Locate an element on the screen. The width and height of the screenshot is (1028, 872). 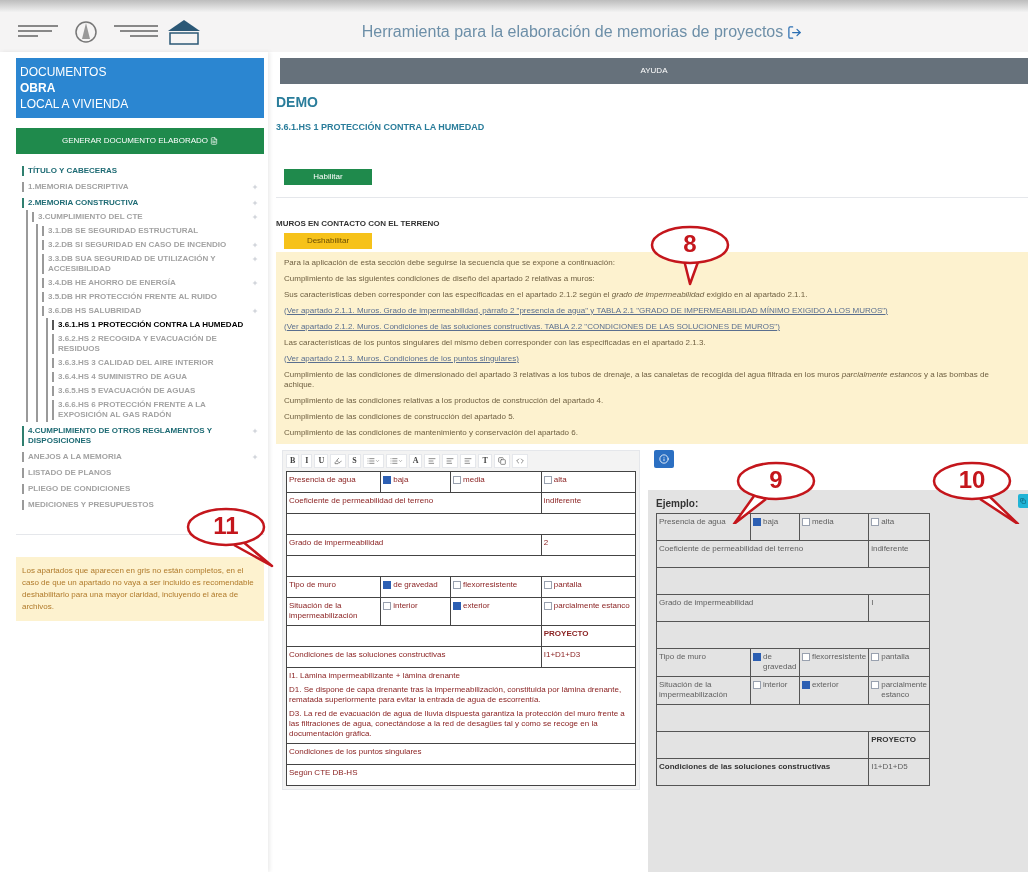
instruction-text: Sus características deben corresponder con las especificadas en el apartado 2.1.2 según el grado de impermeabilidad exigido en al apartado 2.1.1. is located at coordinates (546, 294).